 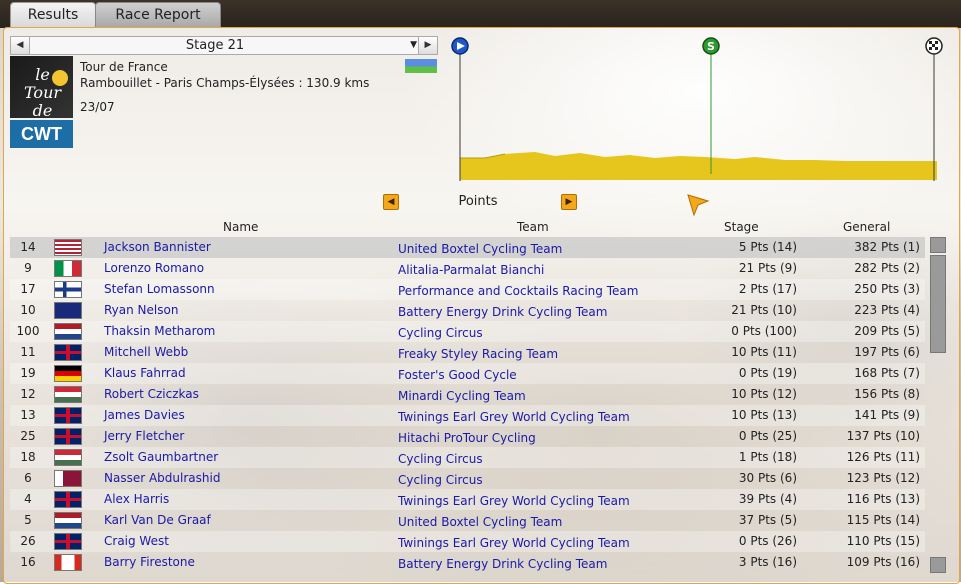 What do you see at coordinates (68, 310) in the screenshot?
I see `australia-flag-icon` at bounding box center [68, 310].